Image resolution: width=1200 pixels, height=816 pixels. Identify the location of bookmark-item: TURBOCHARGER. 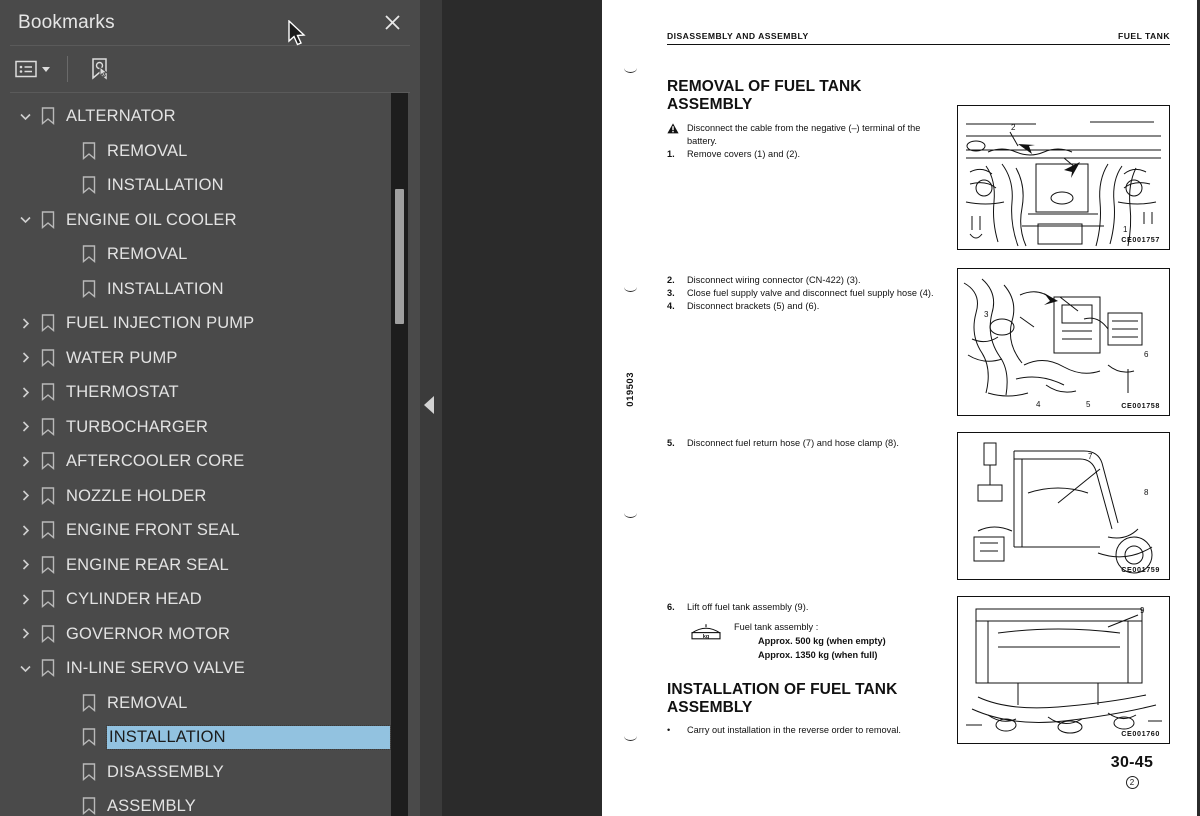
(196, 427).